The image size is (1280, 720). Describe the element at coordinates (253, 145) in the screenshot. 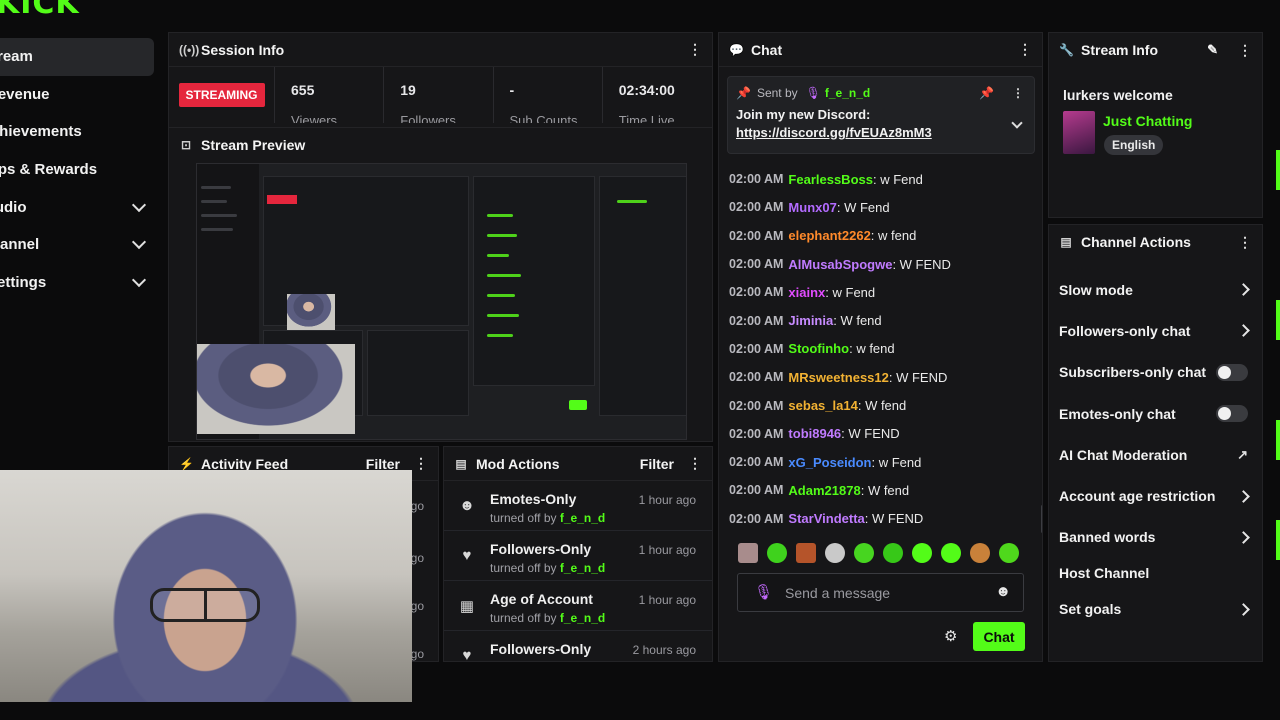

I see `panel-title: Stream Preview` at that location.